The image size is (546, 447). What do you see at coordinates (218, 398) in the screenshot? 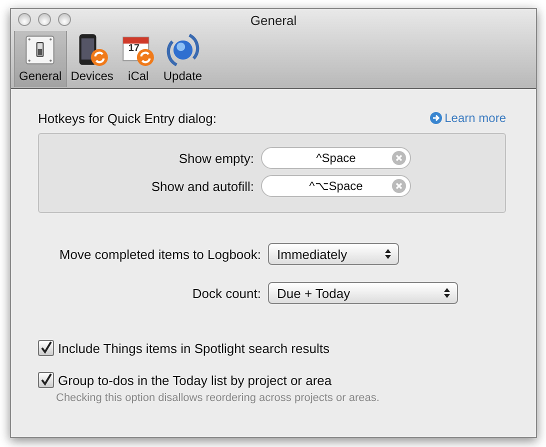
I see `hint-text: Checking this option disallows reordering across projects or areas.` at bounding box center [218, 398].